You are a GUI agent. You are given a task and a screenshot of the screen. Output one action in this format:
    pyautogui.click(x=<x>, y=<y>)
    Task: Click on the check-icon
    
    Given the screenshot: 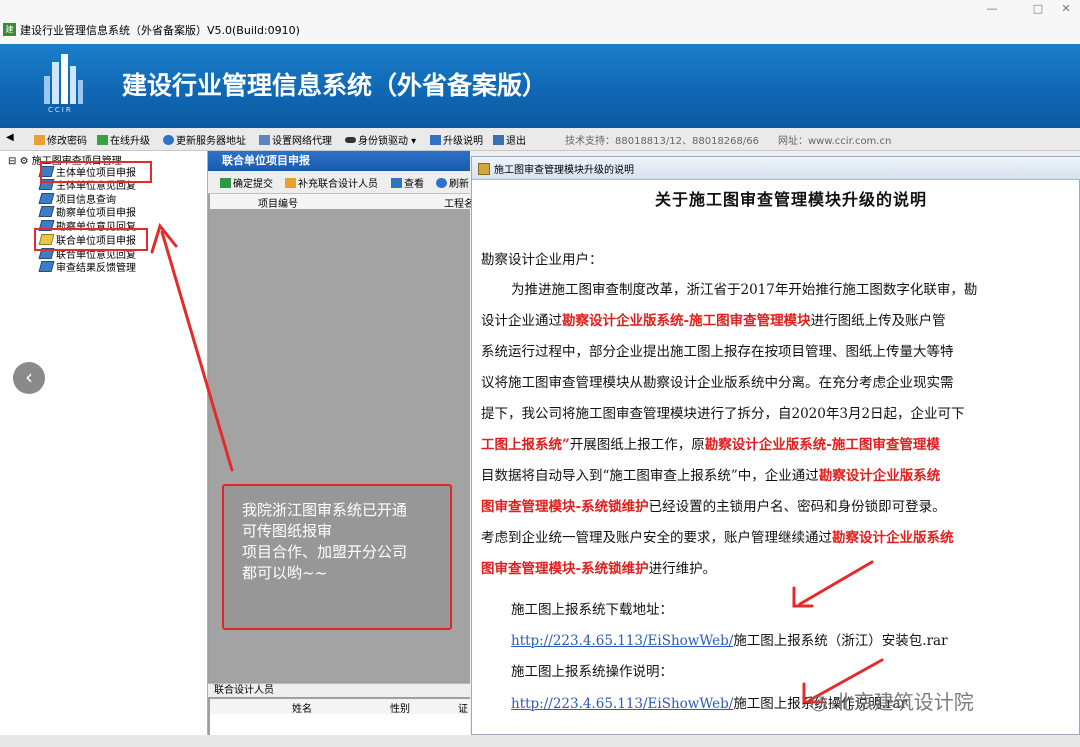 What is the action you would take?
    pyautogui.click(x=225, y=183)
    